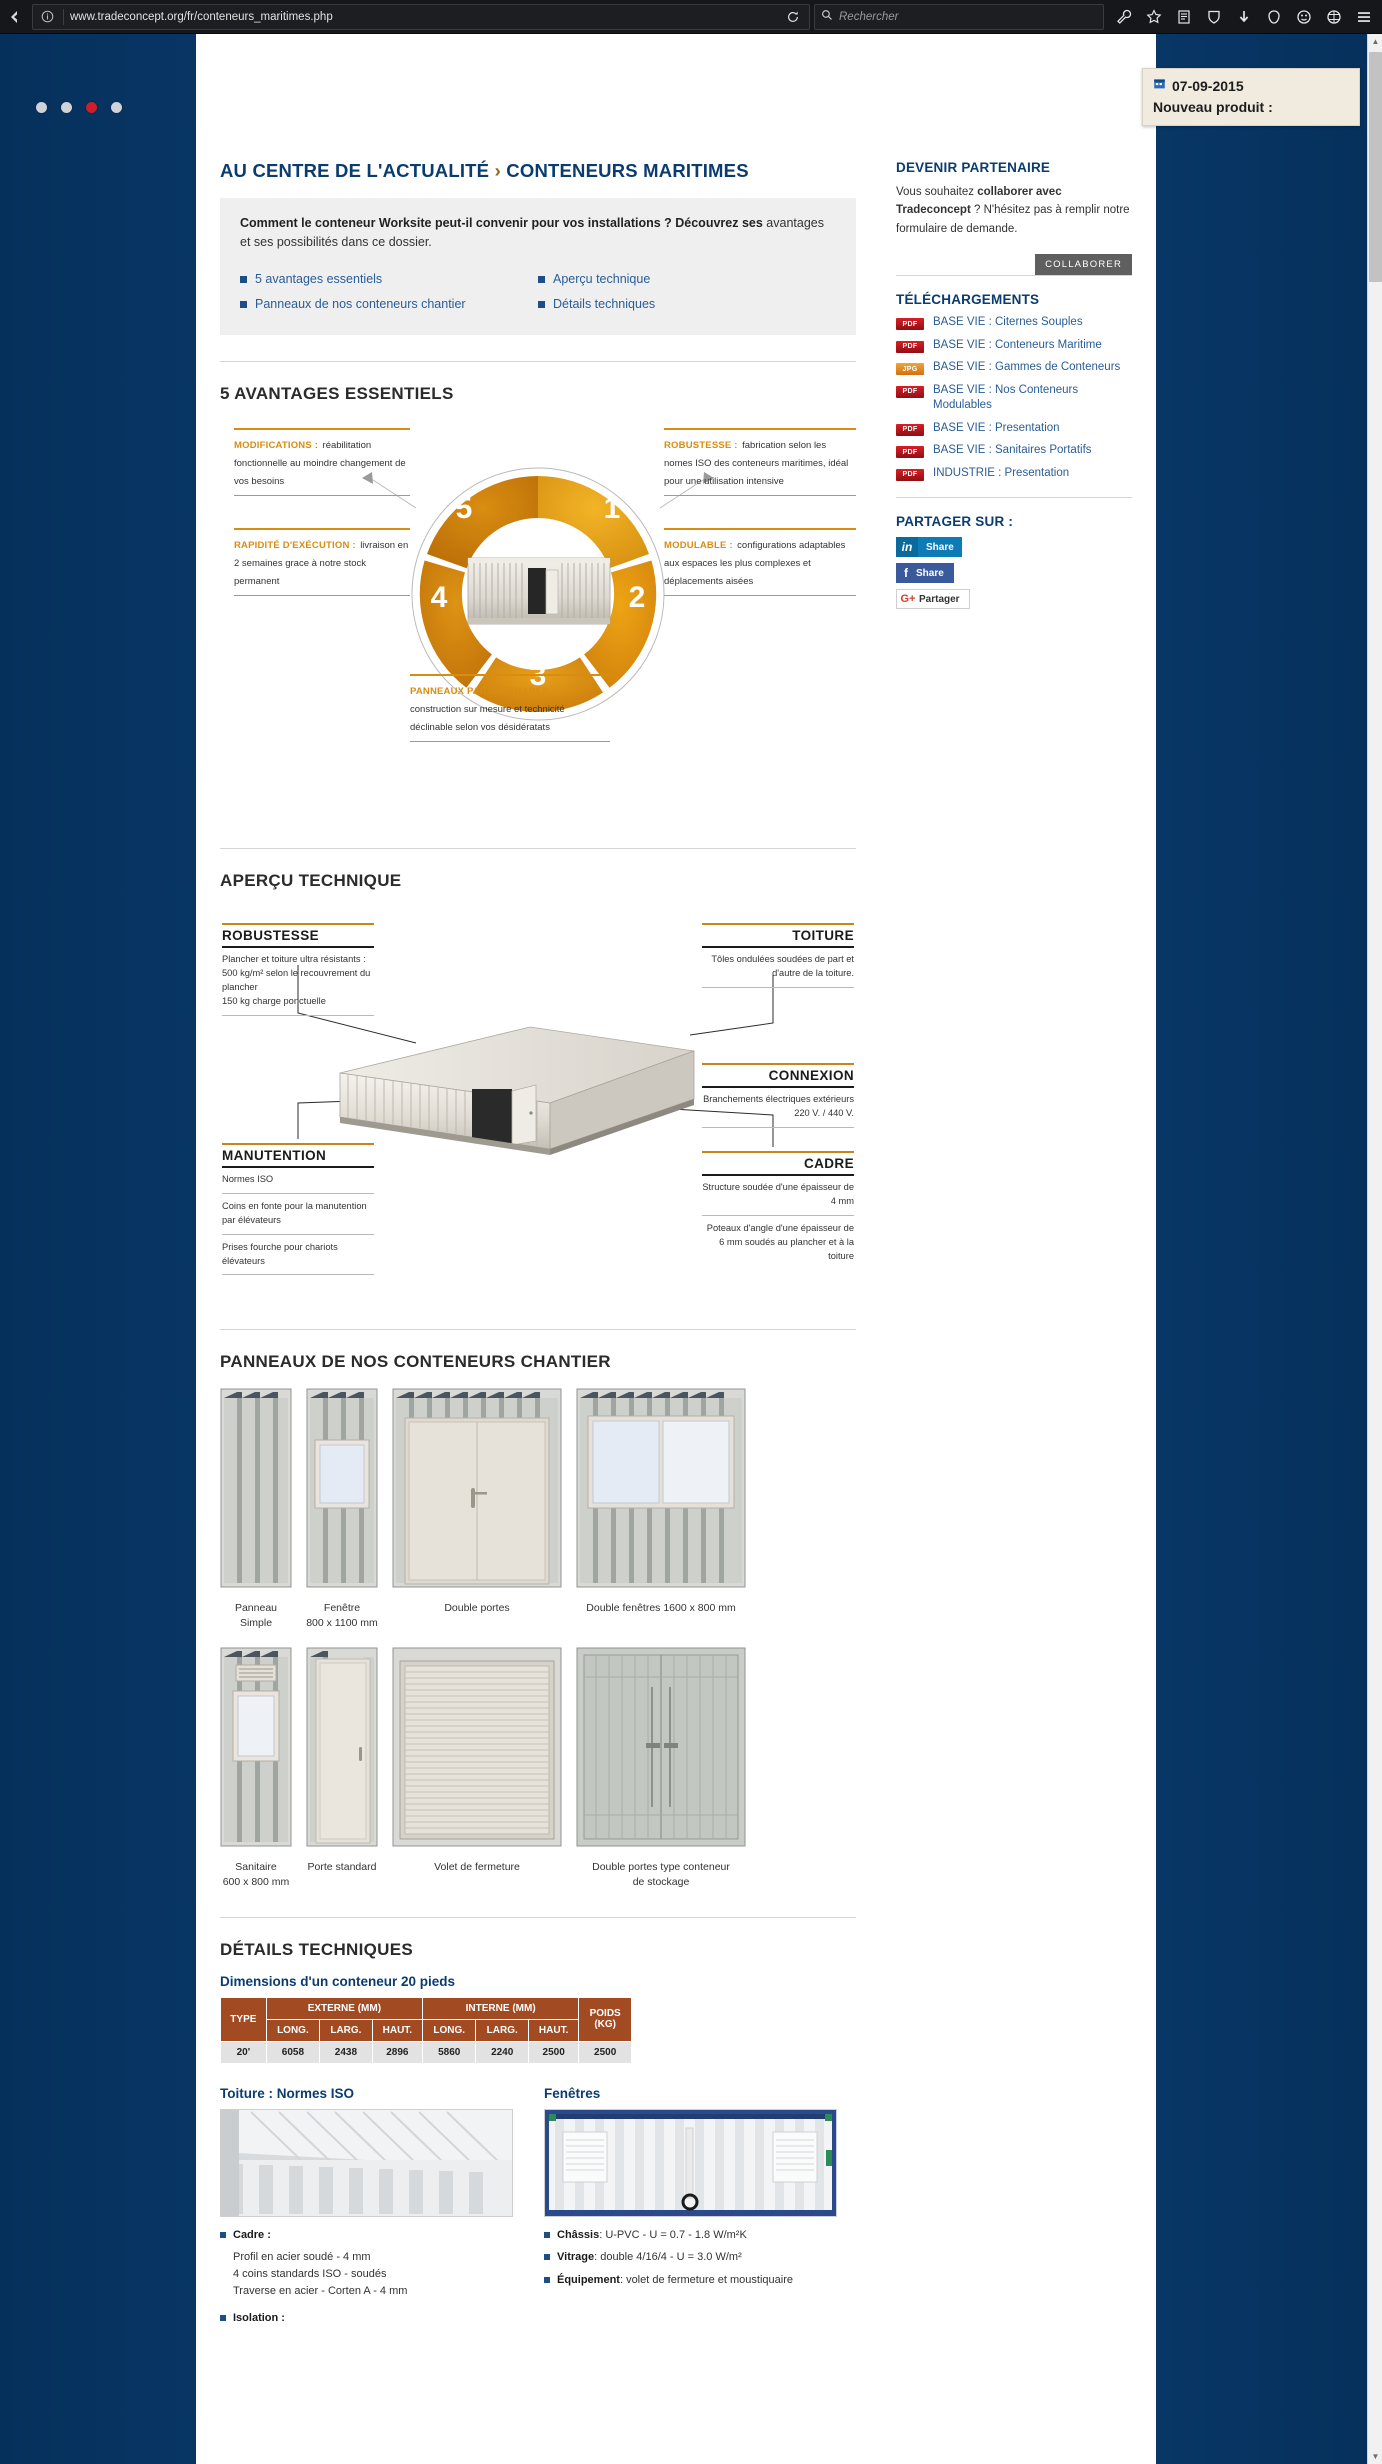  I want to click on callout-line: Structure soudée d'une épaisseur de 4 mm, so click(778, 1193).